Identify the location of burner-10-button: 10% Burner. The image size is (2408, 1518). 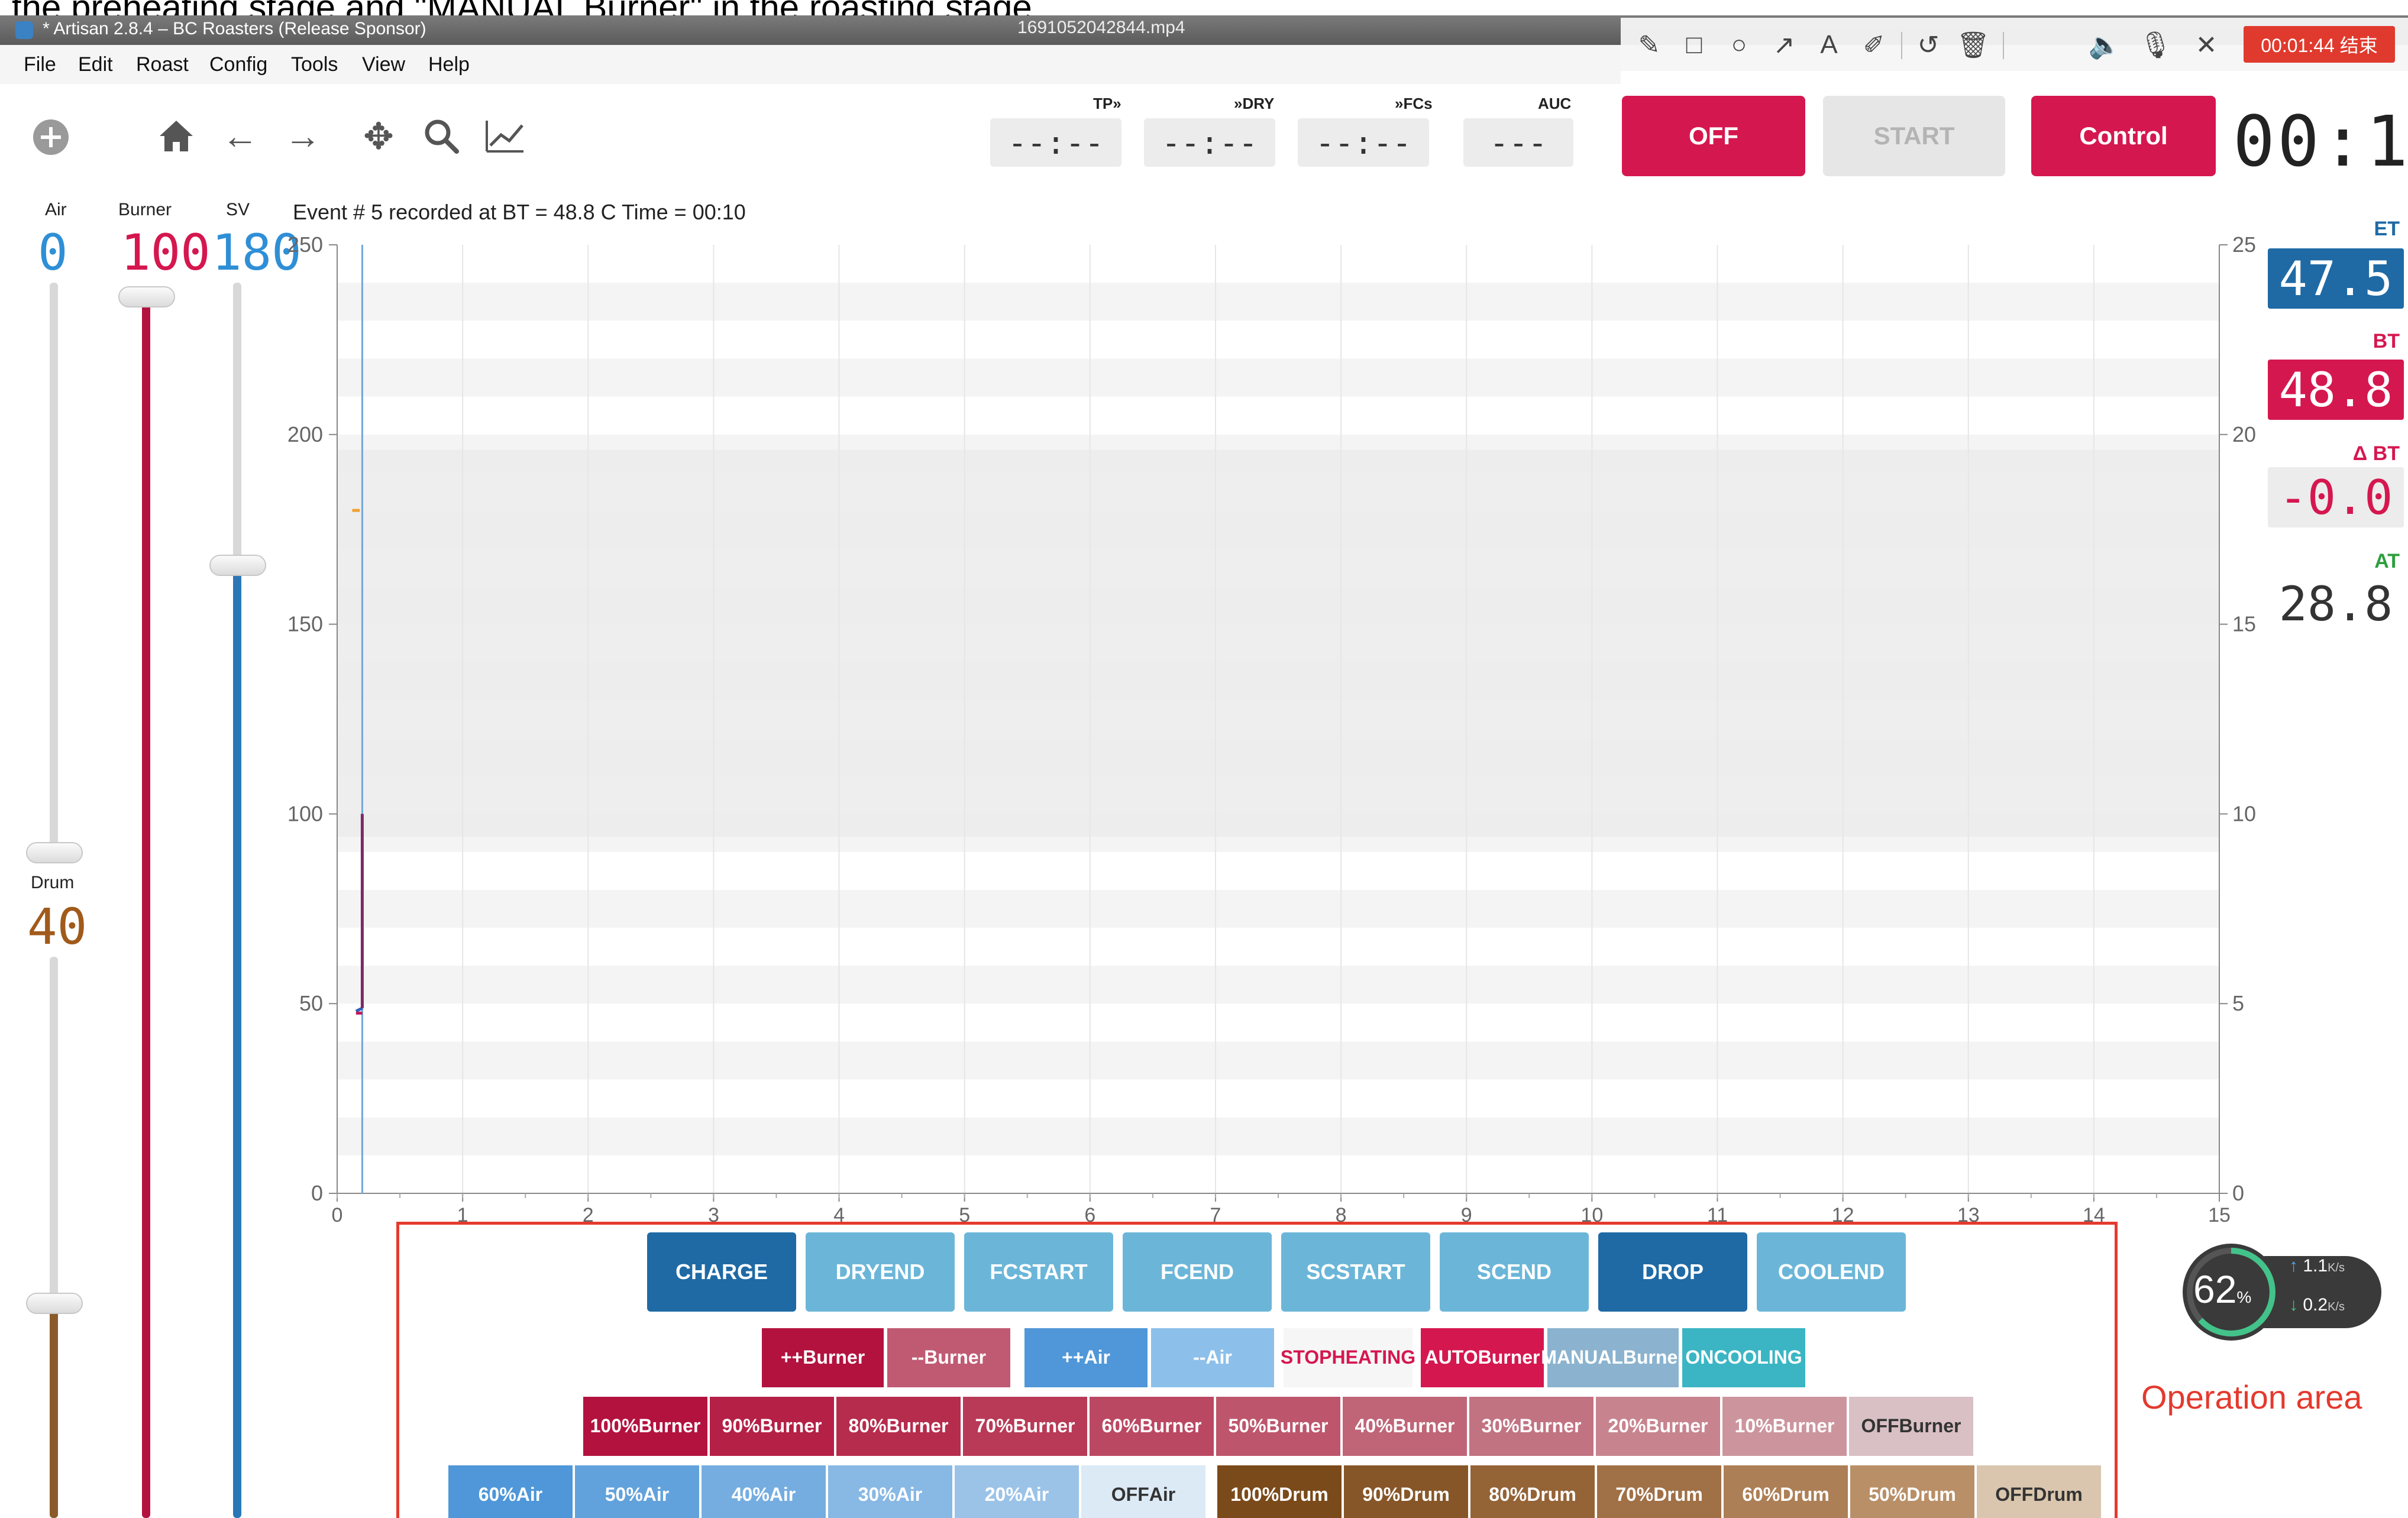
(1785, 1426).